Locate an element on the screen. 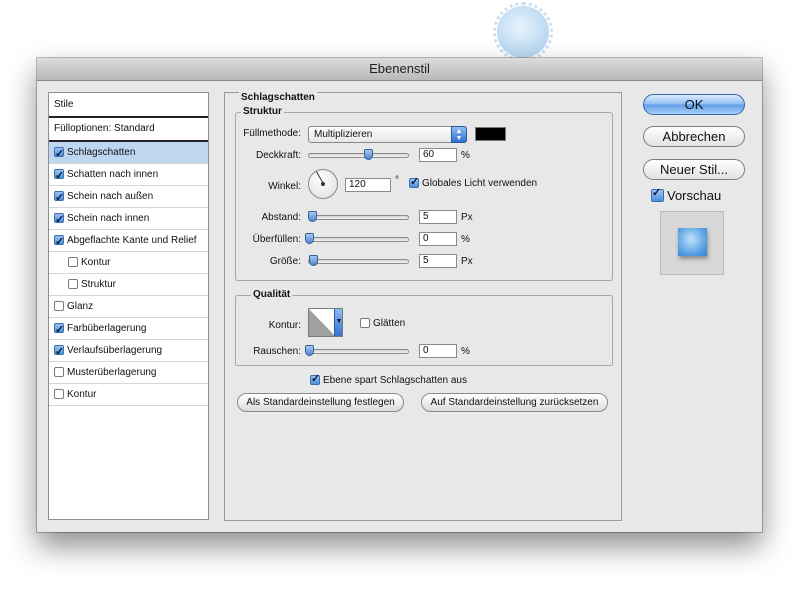 Image resolution: width=800 pixels, height=600 pixels. cancel-button: Abbrechen is located at coordinates (694, 136).